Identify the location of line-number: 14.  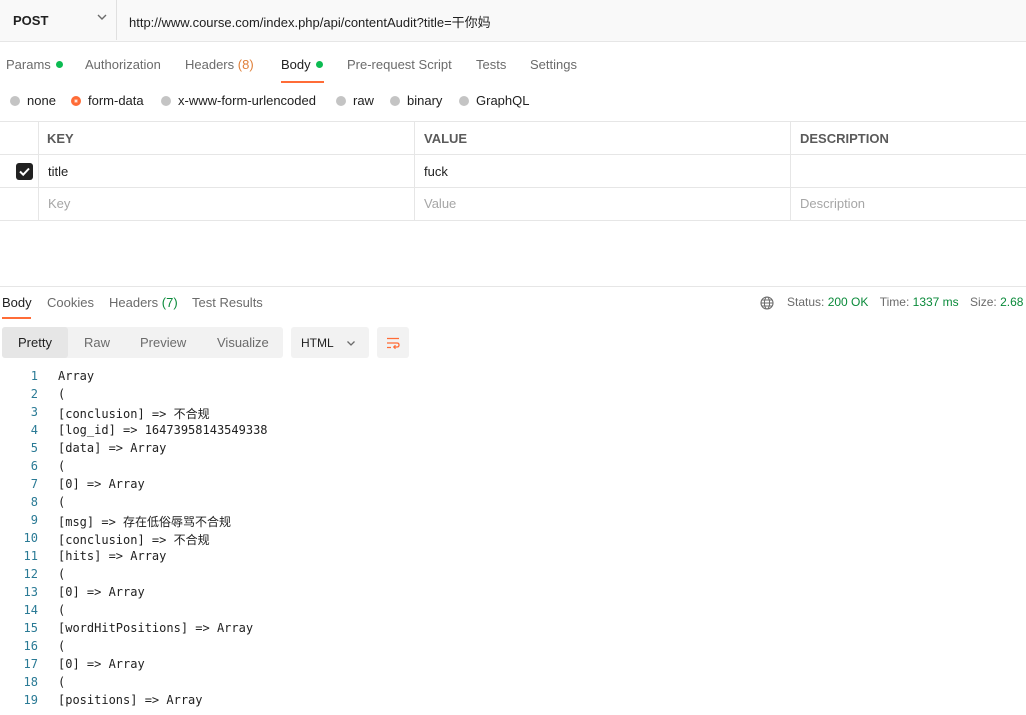
(30, 610).